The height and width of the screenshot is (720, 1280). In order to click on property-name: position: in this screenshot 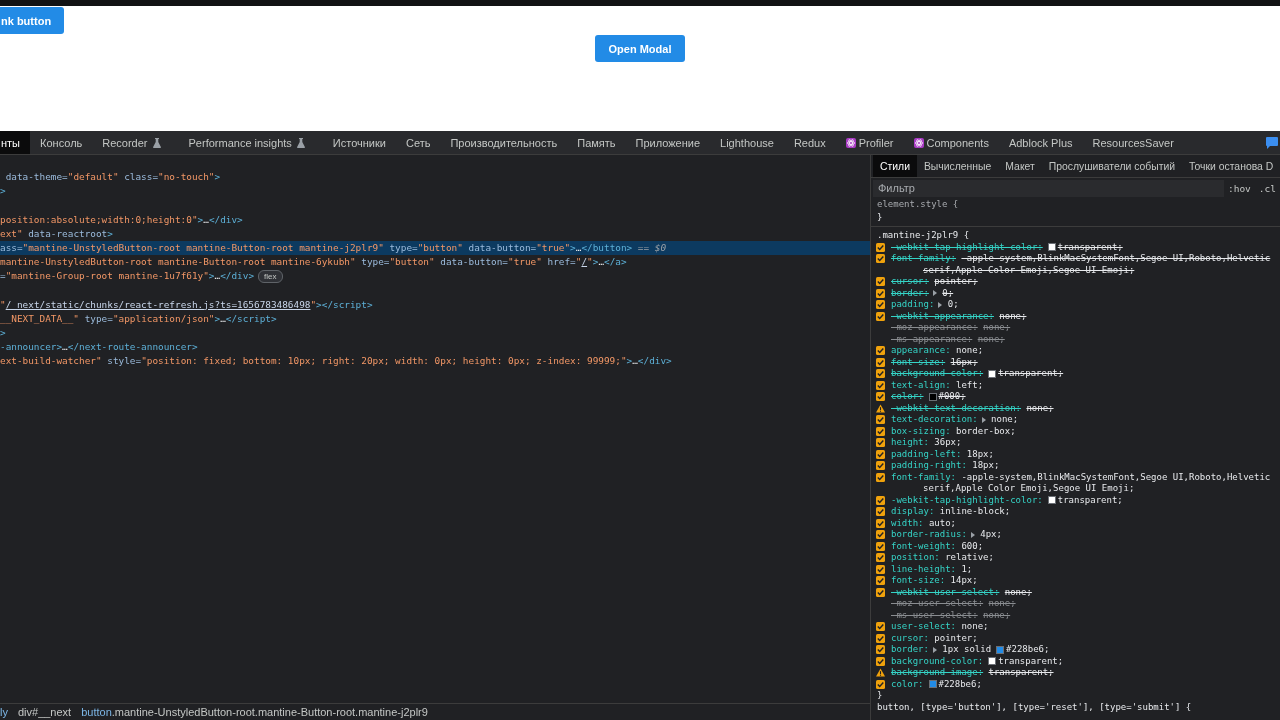, I will do `click(915, 558)`.